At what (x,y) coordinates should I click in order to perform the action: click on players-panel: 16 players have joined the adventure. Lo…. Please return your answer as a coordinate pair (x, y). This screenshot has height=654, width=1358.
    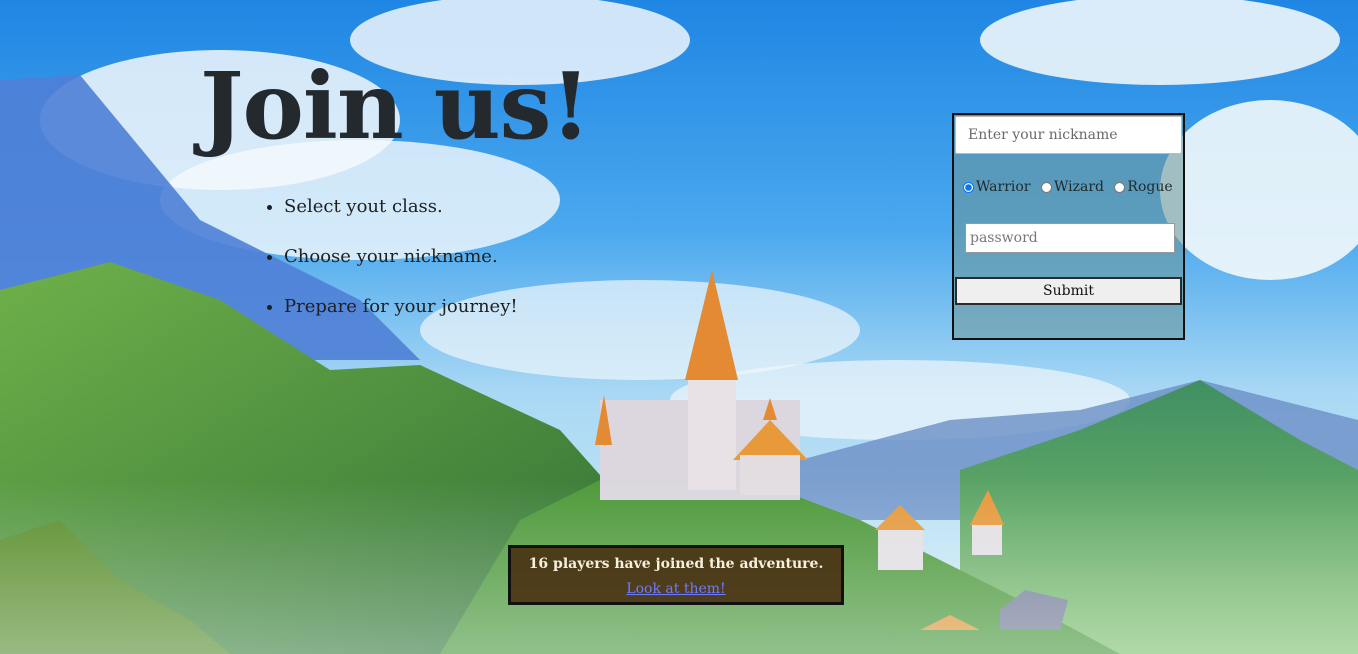
    Looking at the image, I should click on (676, 575).